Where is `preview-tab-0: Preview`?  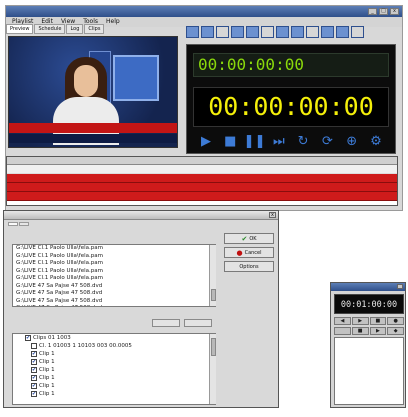 preview-tab-0: Preview is located at coordinates (20, 29).